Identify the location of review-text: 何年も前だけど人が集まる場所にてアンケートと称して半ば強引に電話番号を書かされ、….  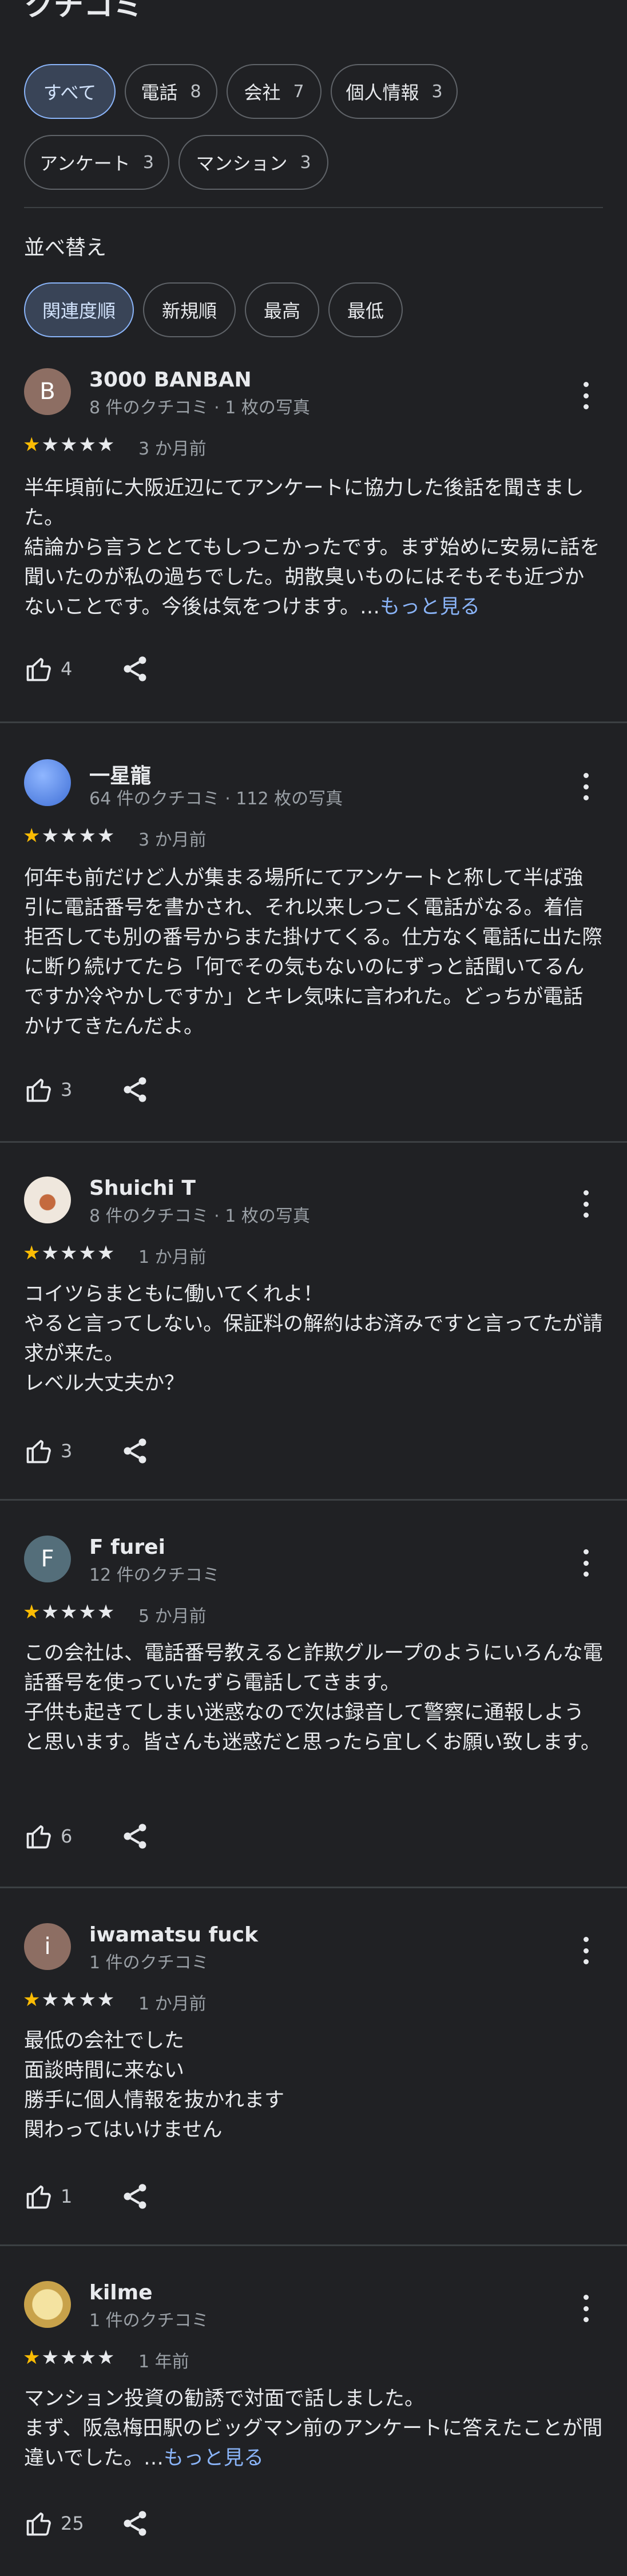
(313, 952).